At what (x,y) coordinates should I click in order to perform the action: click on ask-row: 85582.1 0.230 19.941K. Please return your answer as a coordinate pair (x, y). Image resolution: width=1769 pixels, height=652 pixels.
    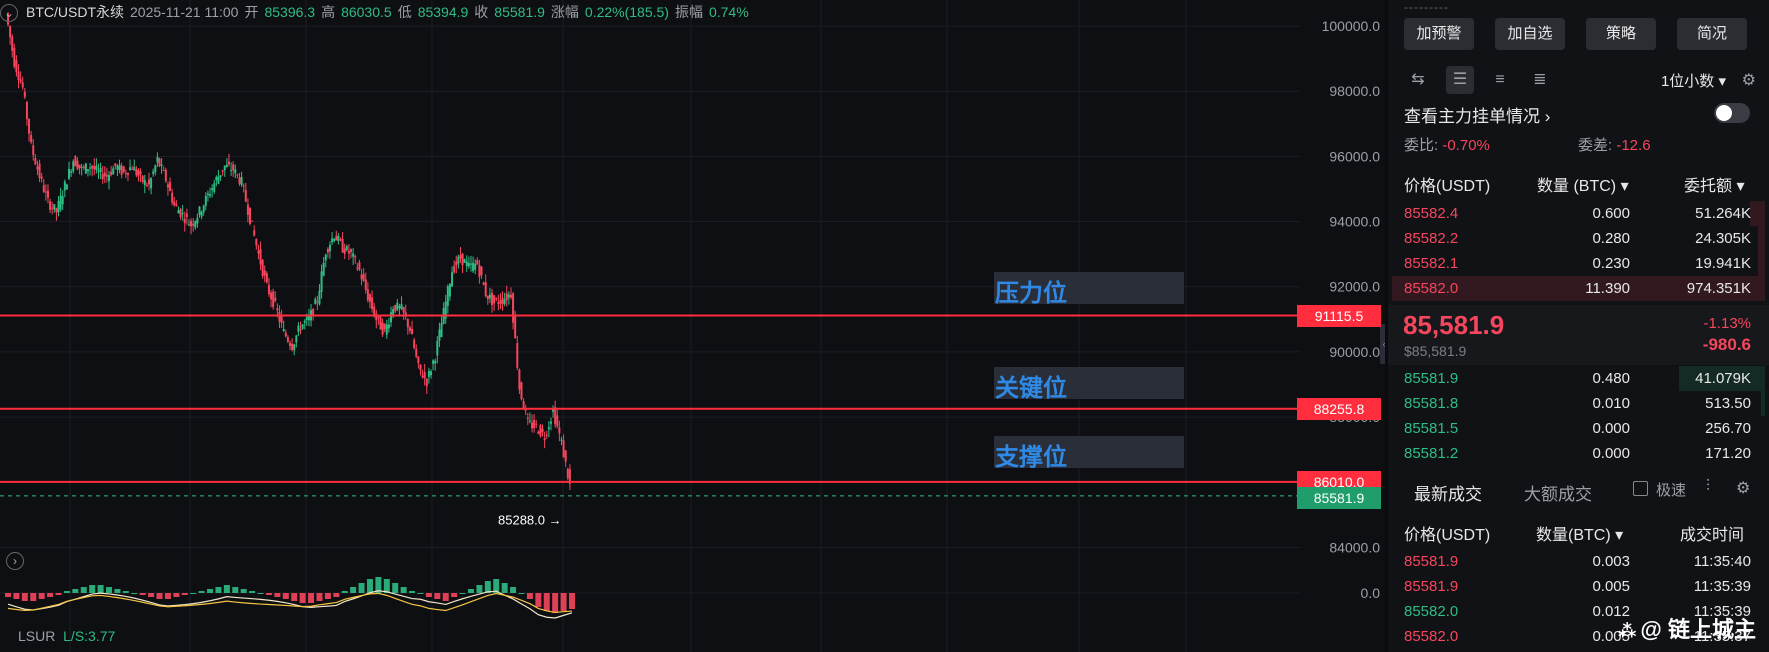
    Looking at the image, I should click on (1578, 263).